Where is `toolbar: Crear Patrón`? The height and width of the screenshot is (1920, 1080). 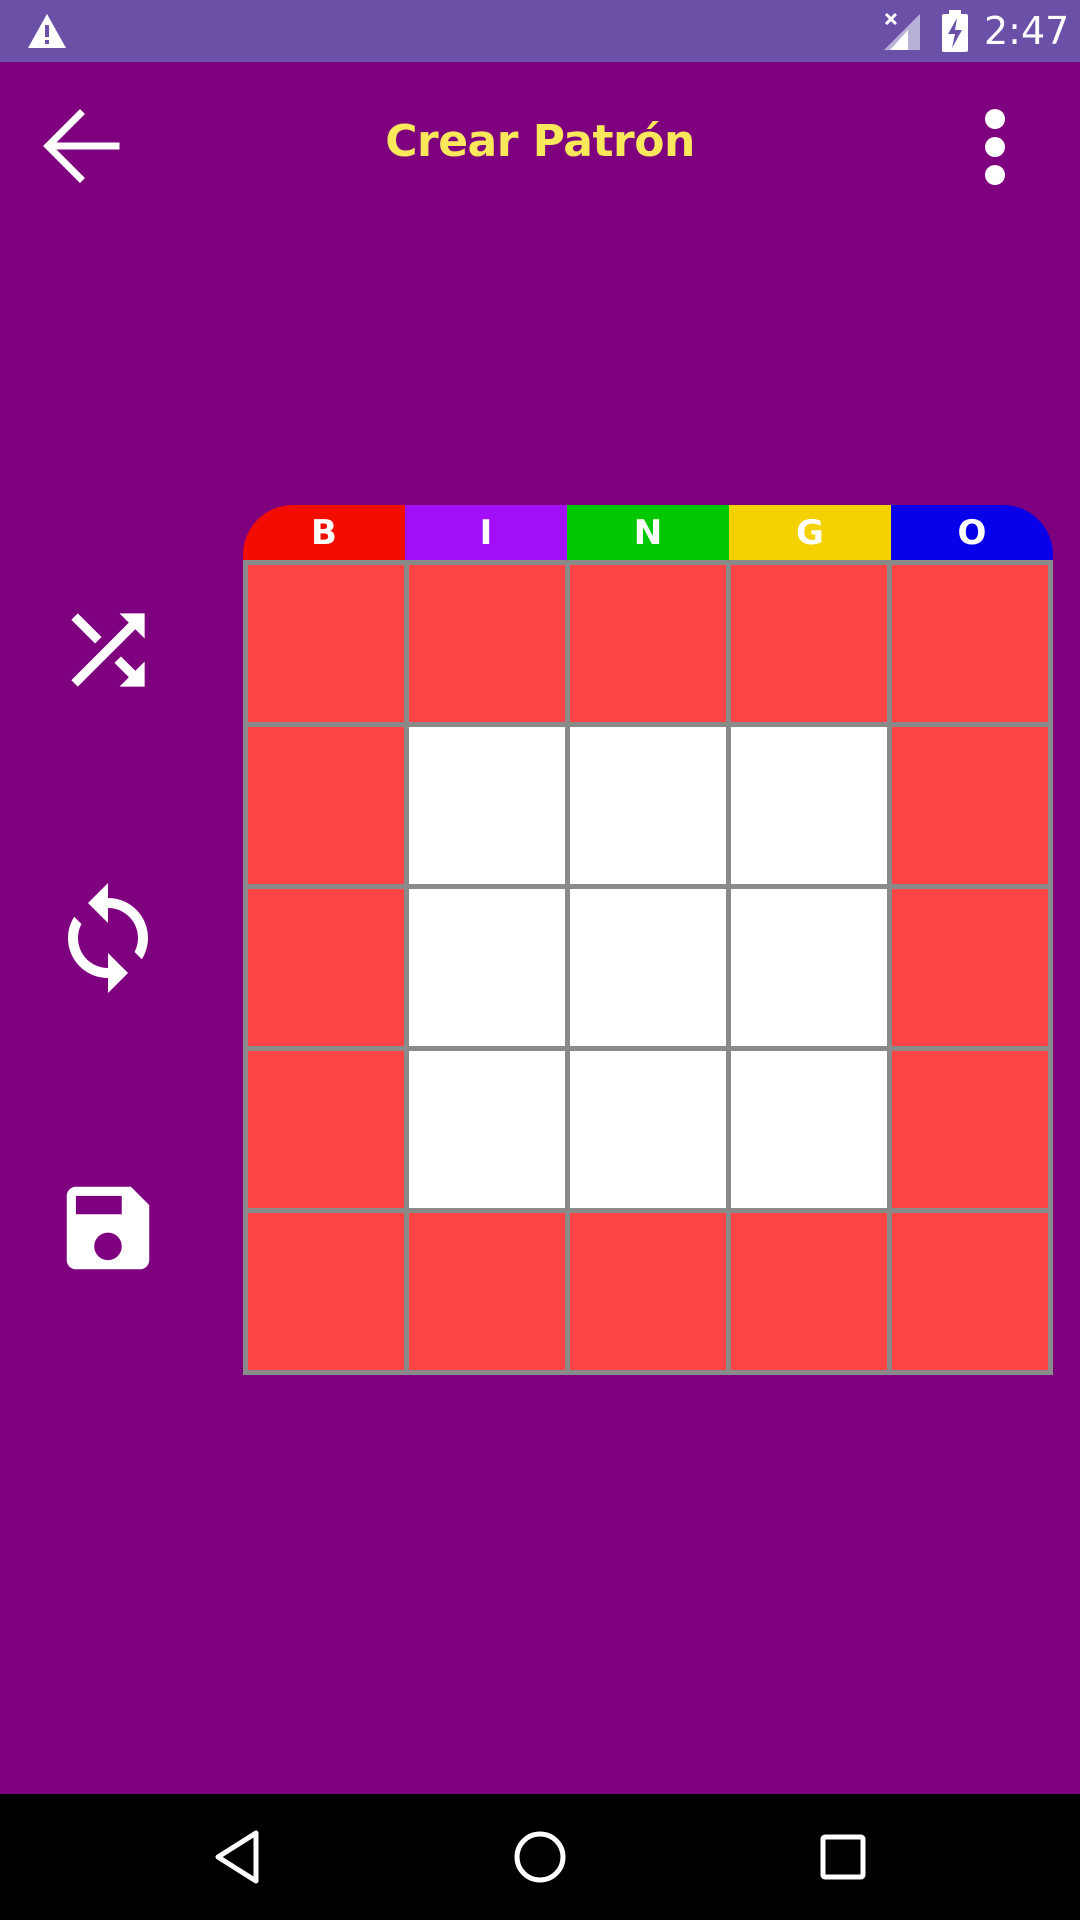 toolbar: Crear Patrón is located at coordinates (540, 147).